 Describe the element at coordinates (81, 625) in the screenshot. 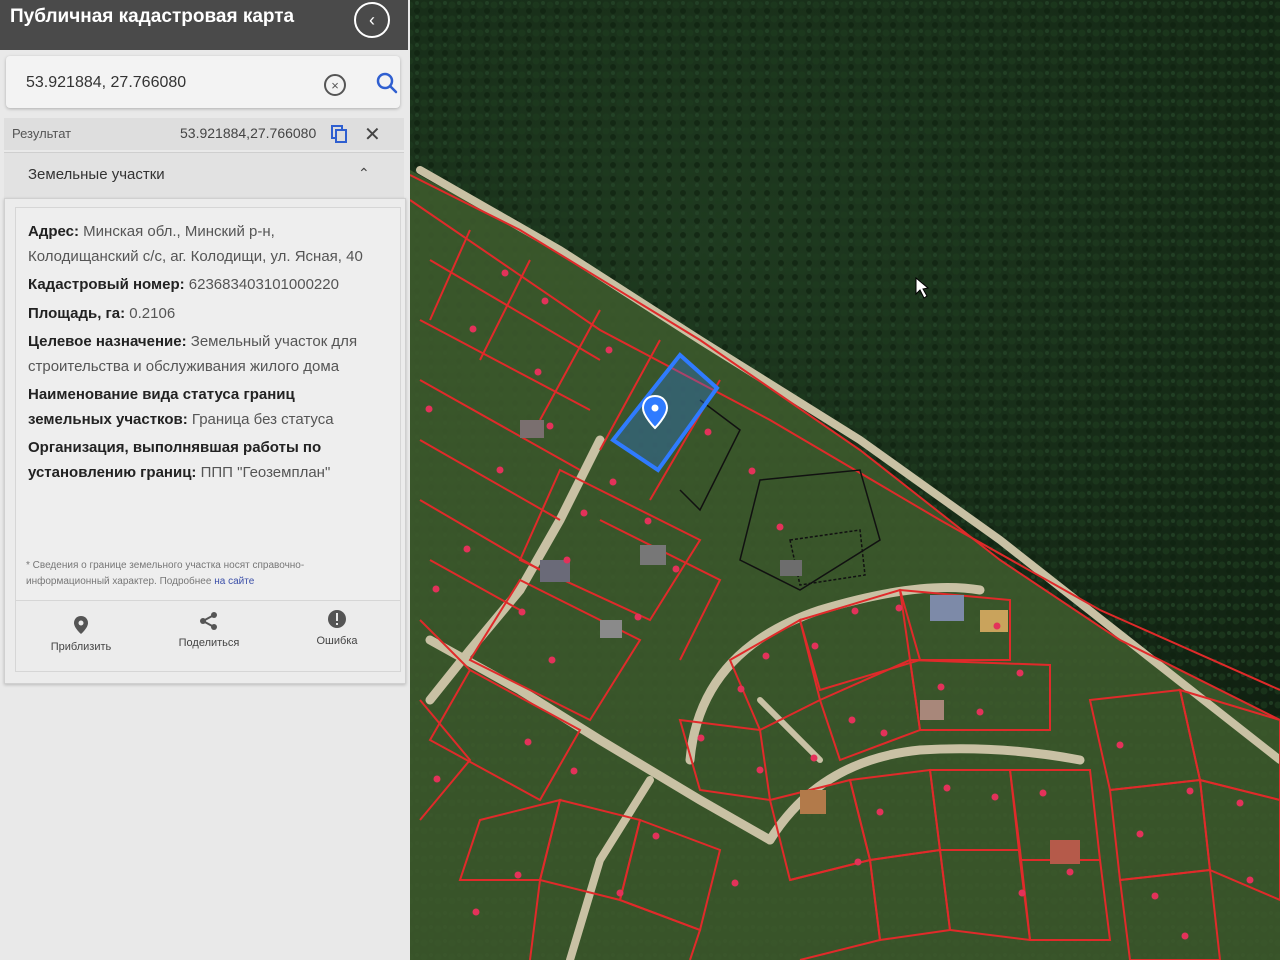

I see `map-pin-icon` at that location.